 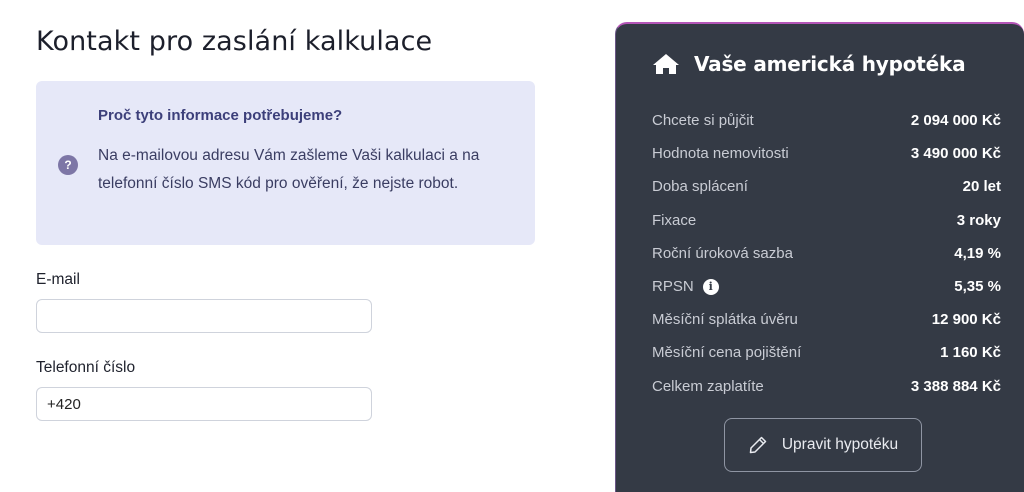 What do you see at coordinates (970, 353) in the screenshot?
I see `row-value: 1 160 Kč` at bounding box center [970, 353].